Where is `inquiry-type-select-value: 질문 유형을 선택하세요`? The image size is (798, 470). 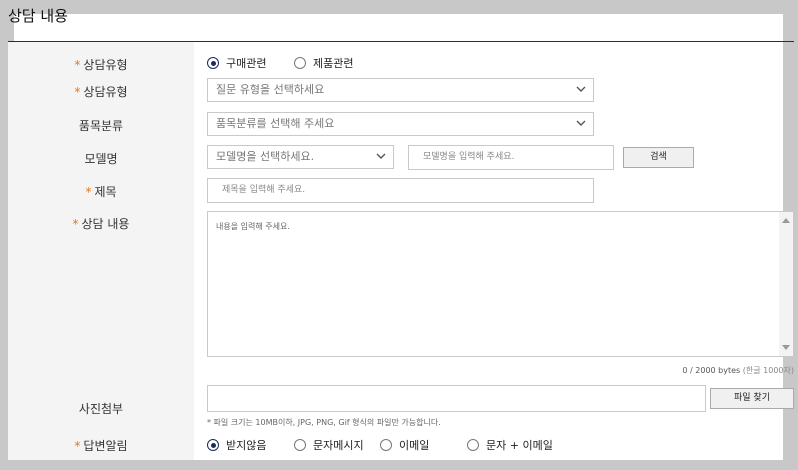
inquiry-type-select-value: 질문 유형을 선택하세요 is located at coordinates (270, 89).